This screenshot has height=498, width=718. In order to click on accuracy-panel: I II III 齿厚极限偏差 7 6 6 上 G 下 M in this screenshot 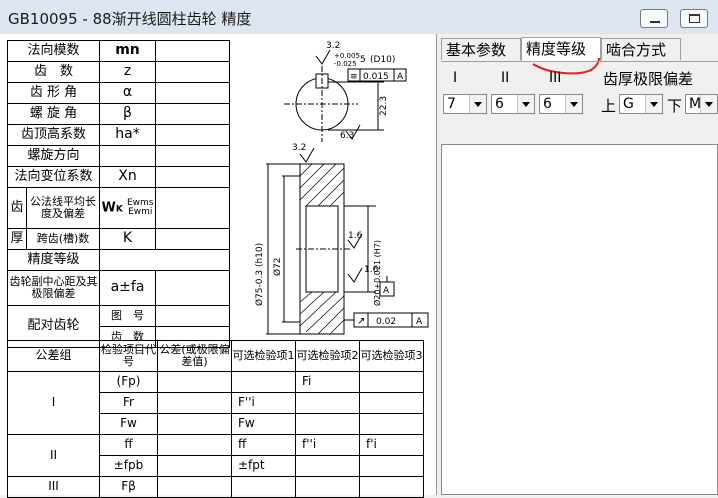, I will do `click(579, 101)`.